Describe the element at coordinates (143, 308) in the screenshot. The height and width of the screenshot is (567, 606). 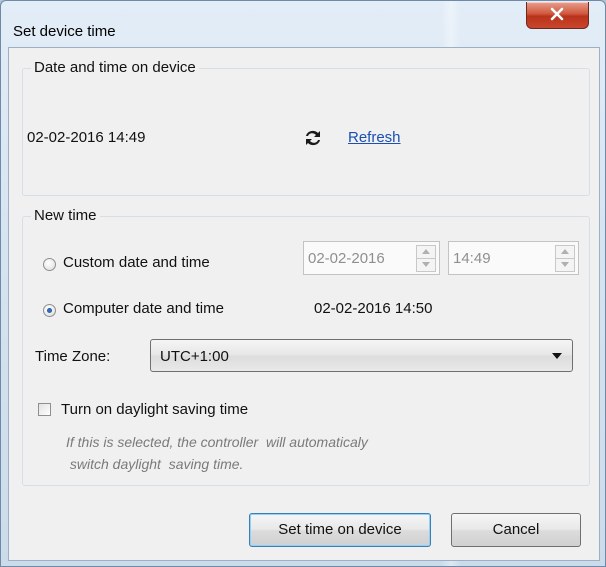
I see `computer-date-label: Computer date and time` at that location.